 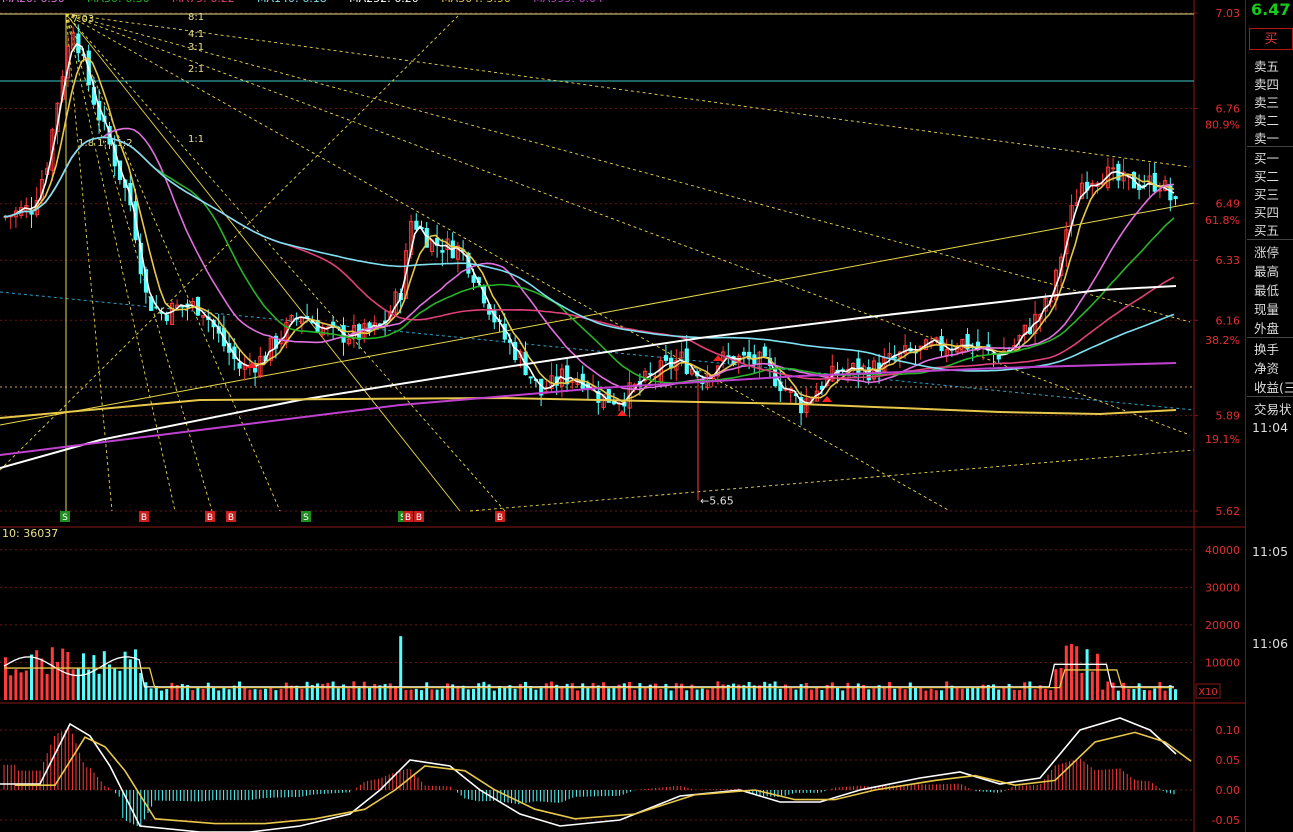 I want to click on stat-net-assets: 净资, so click(x=1267, y=368).